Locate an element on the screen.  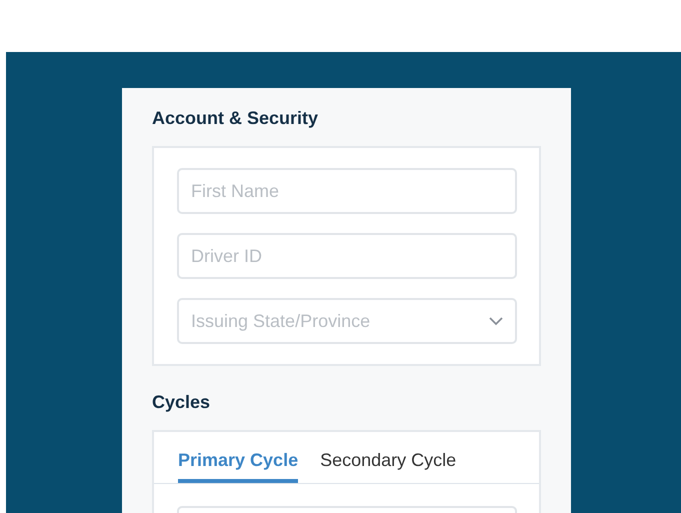
section-title: Cycles is located at coordinates (182, 402).